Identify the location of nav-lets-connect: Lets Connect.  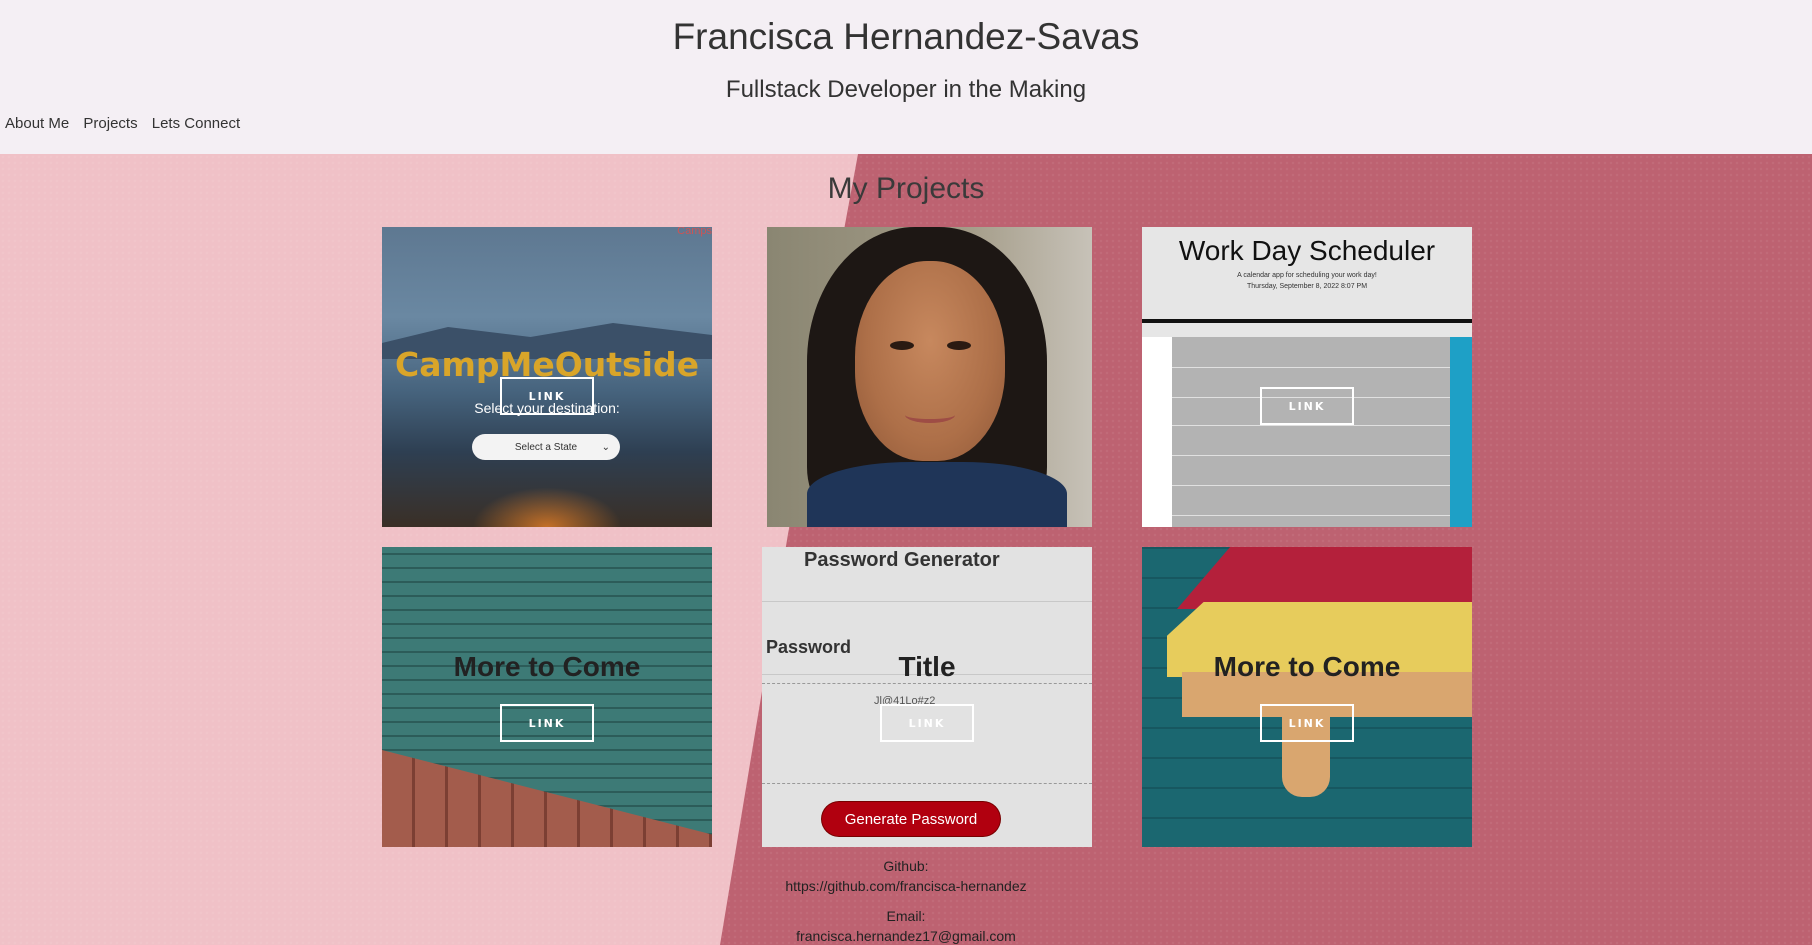
(196, 123).